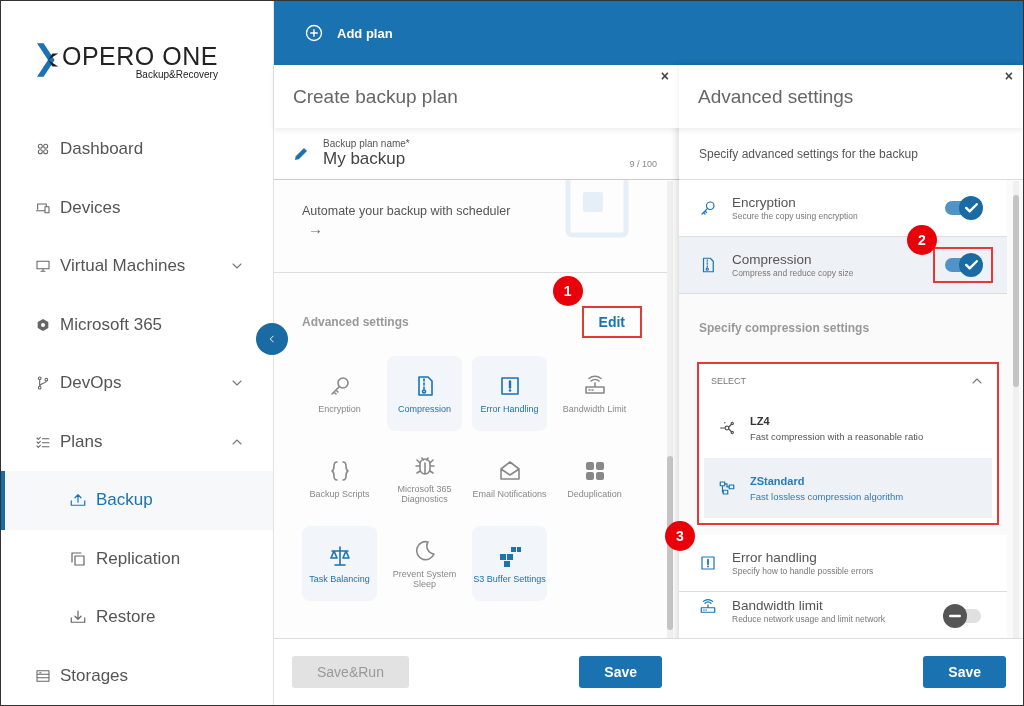  I want to click on edit-button: Edit, so click(611, 322).